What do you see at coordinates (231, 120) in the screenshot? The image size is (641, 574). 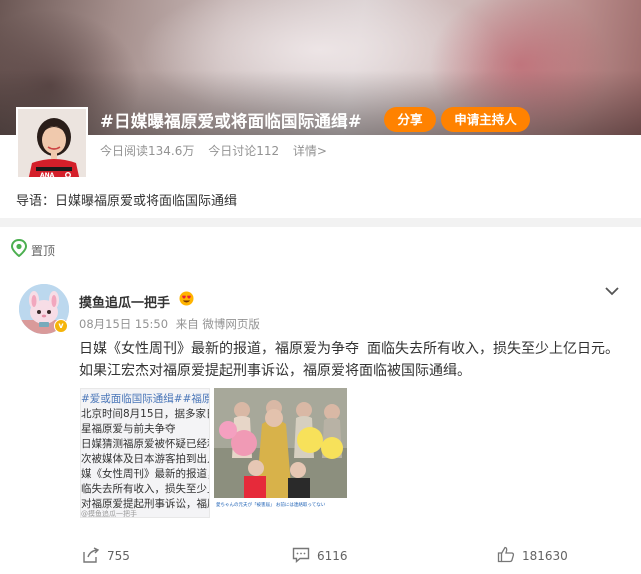 I see `topic-title: #日媒曝福原爱或将面临国际通缉#` at bounding box center [231, 120].